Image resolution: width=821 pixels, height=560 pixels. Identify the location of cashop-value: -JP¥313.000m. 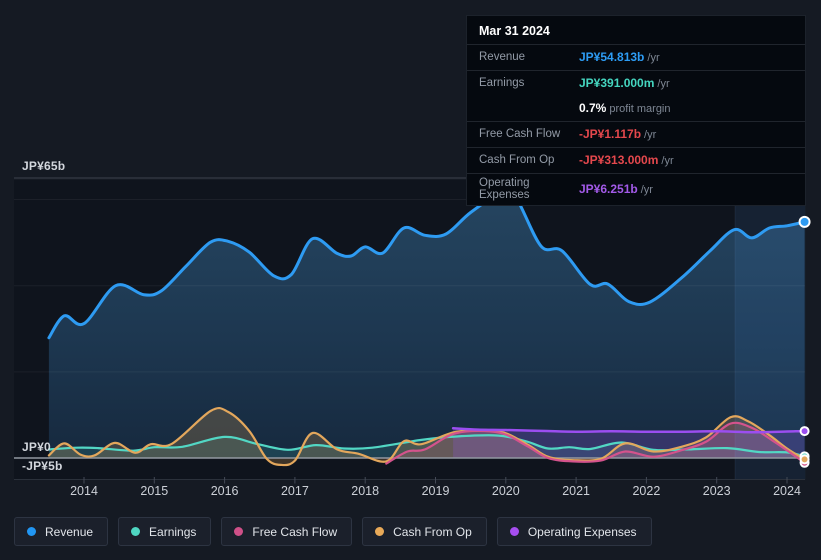
(619, 160).